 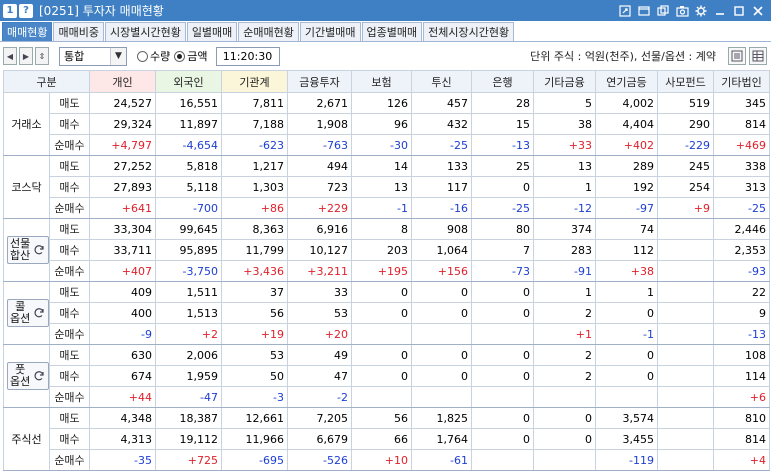 I want to click on grid-view-button, so click(x=758, y=56).